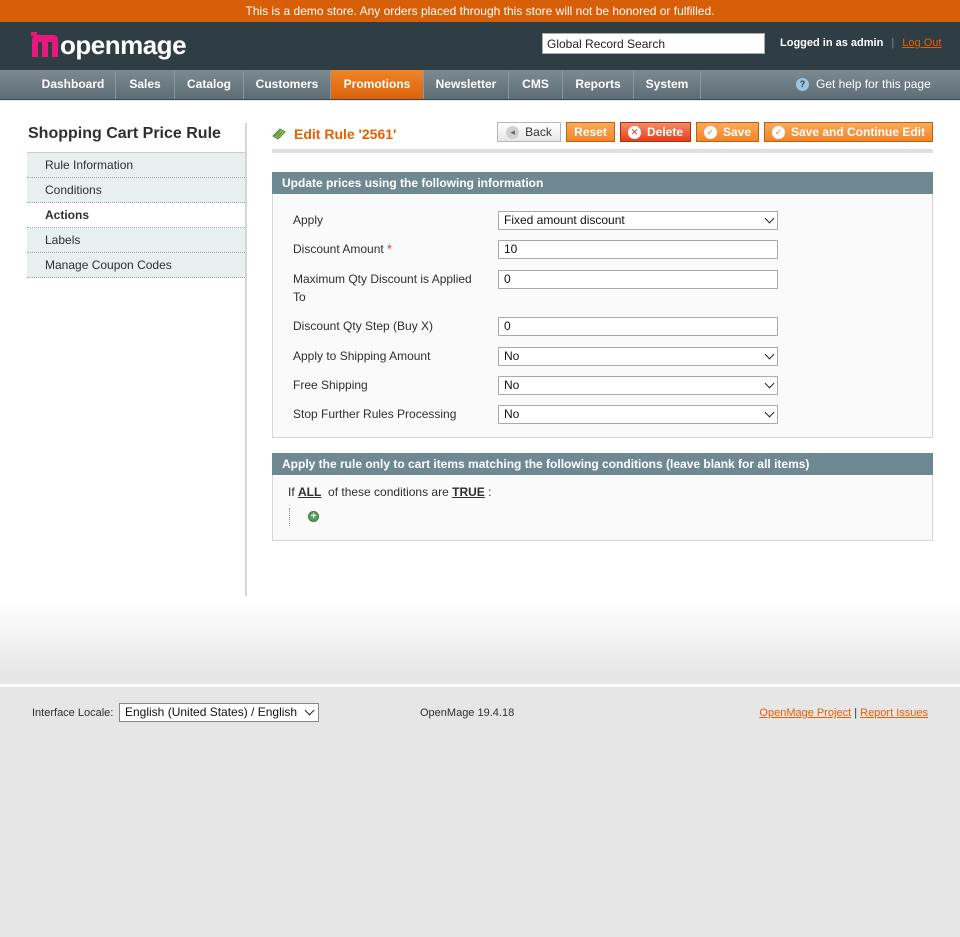 This screenshot has height=937, width=960. Describe the element at coordinates (466, 84) in the screenshot. I see `nav-item-newsletter: Newsletter` at that location.